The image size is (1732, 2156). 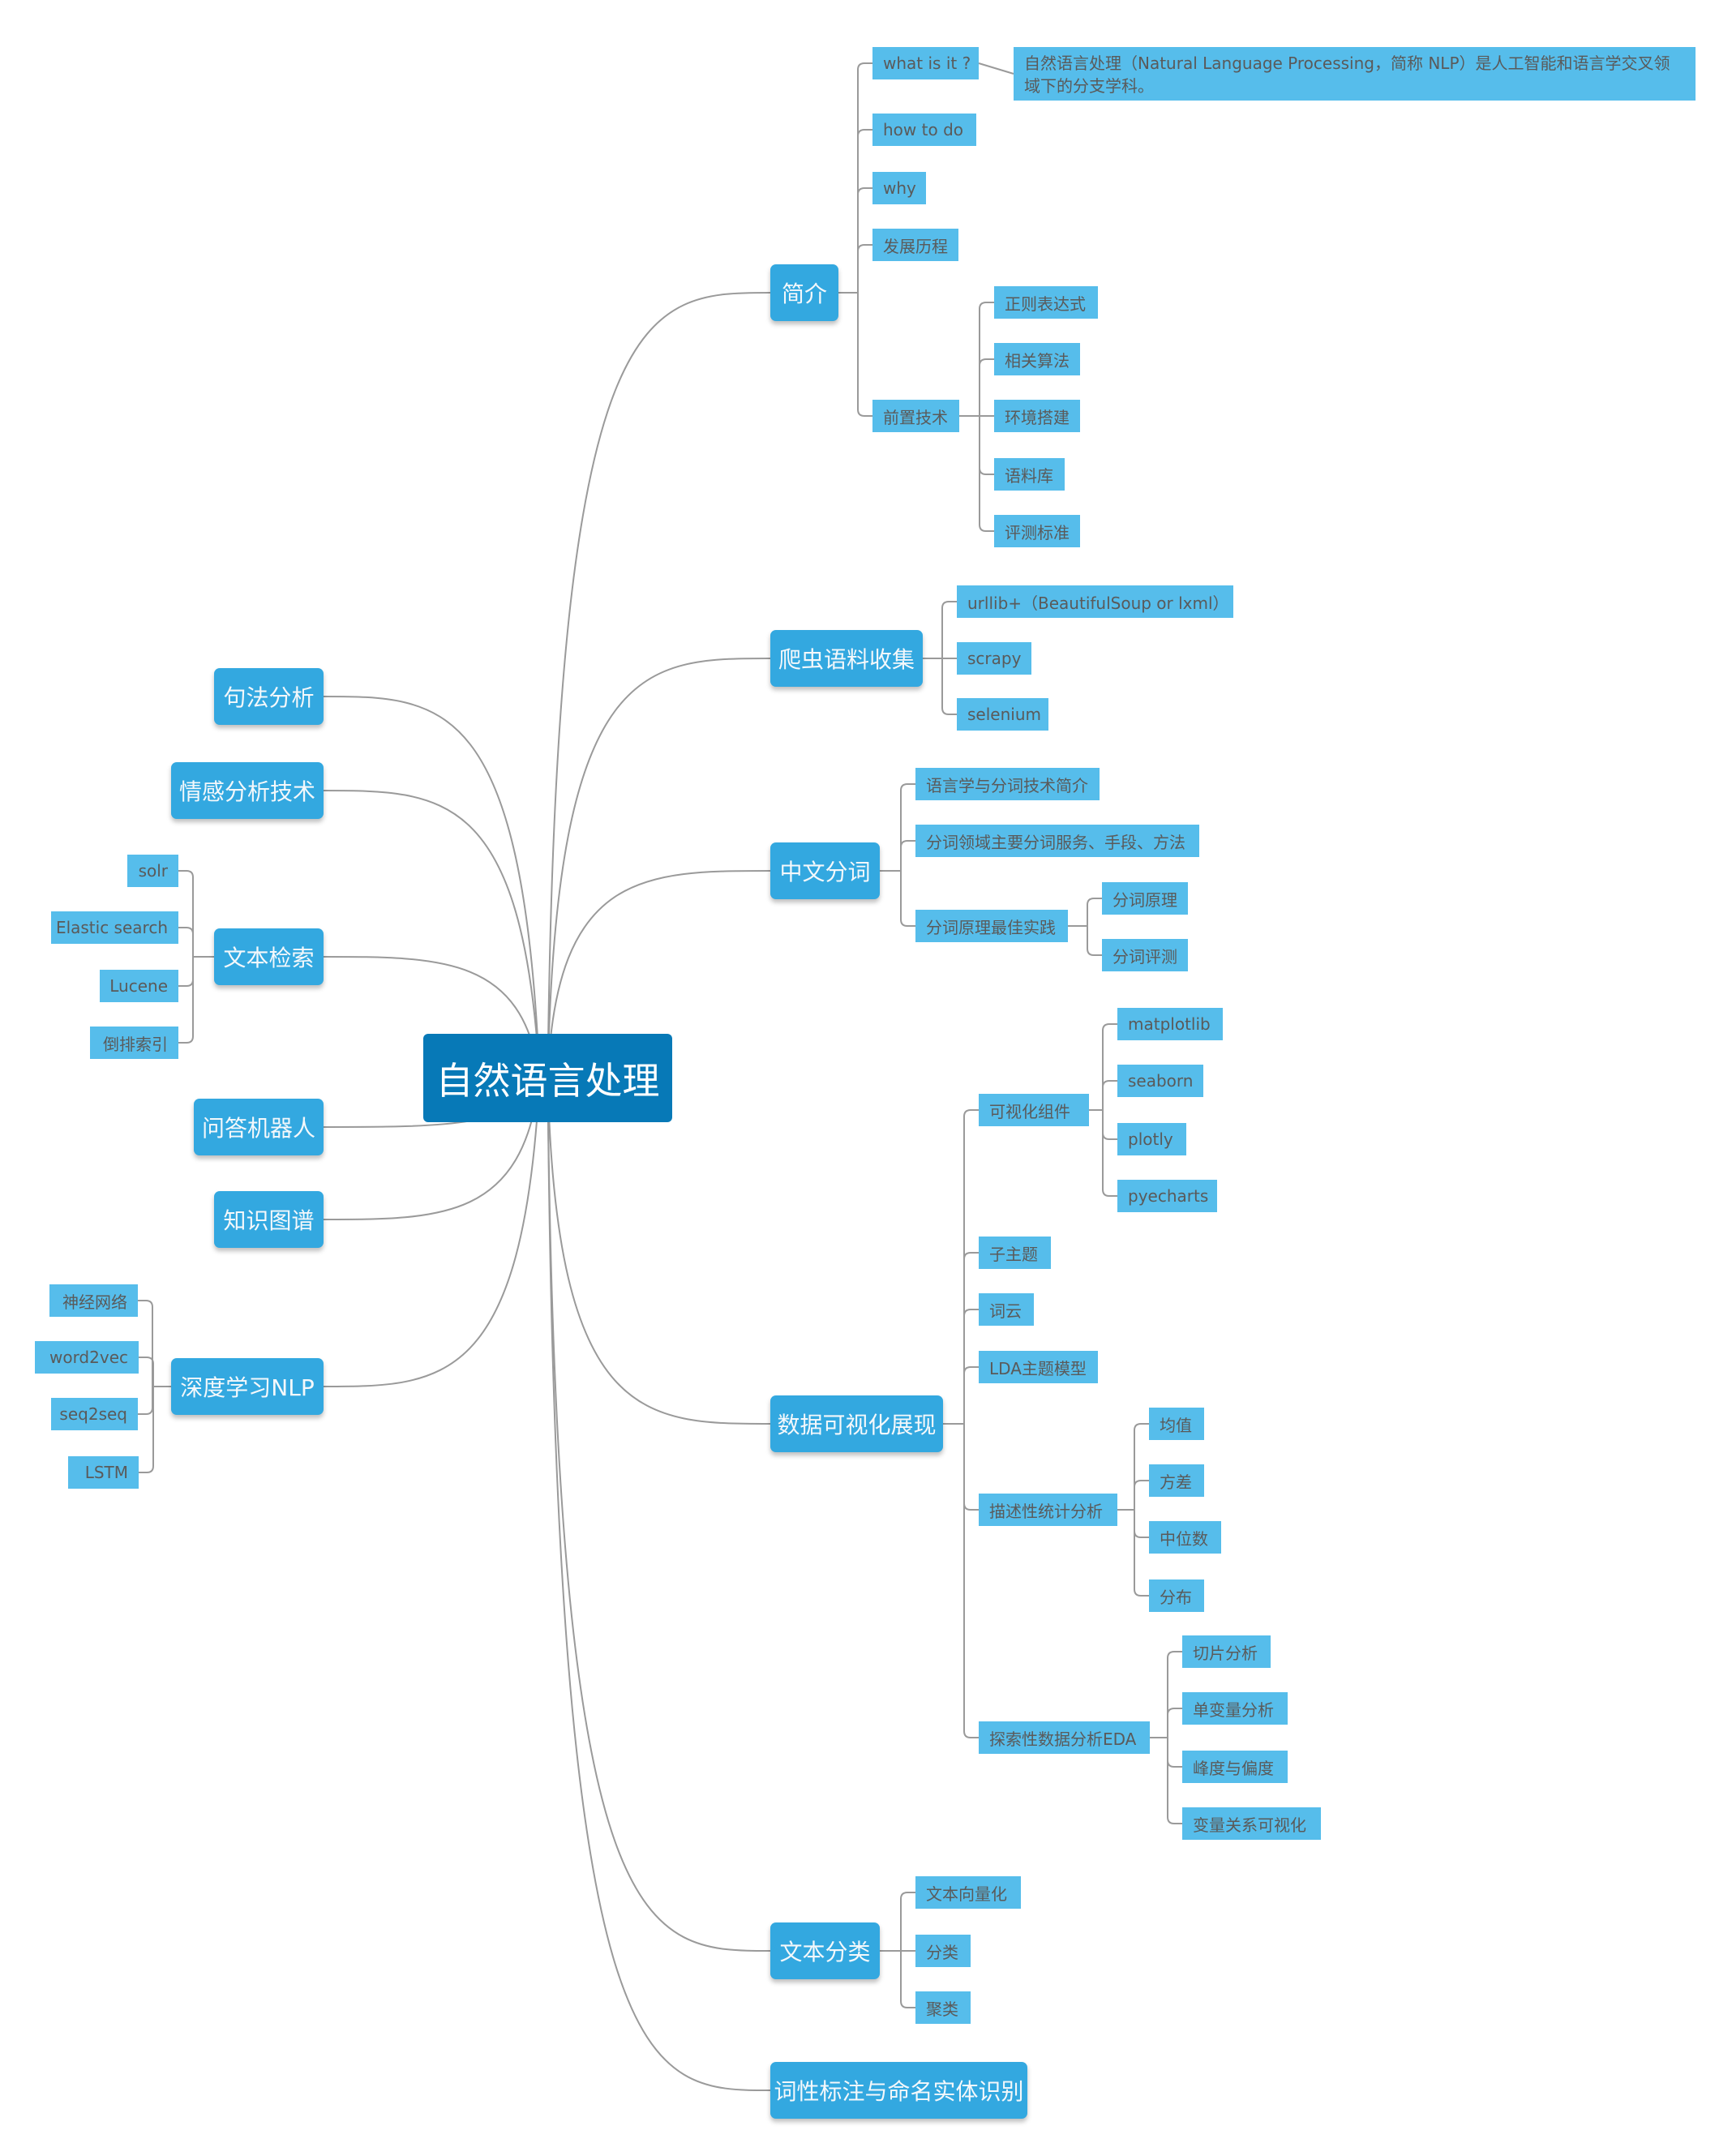 I want to click on connector-elastic, so click(x=196, y=942).